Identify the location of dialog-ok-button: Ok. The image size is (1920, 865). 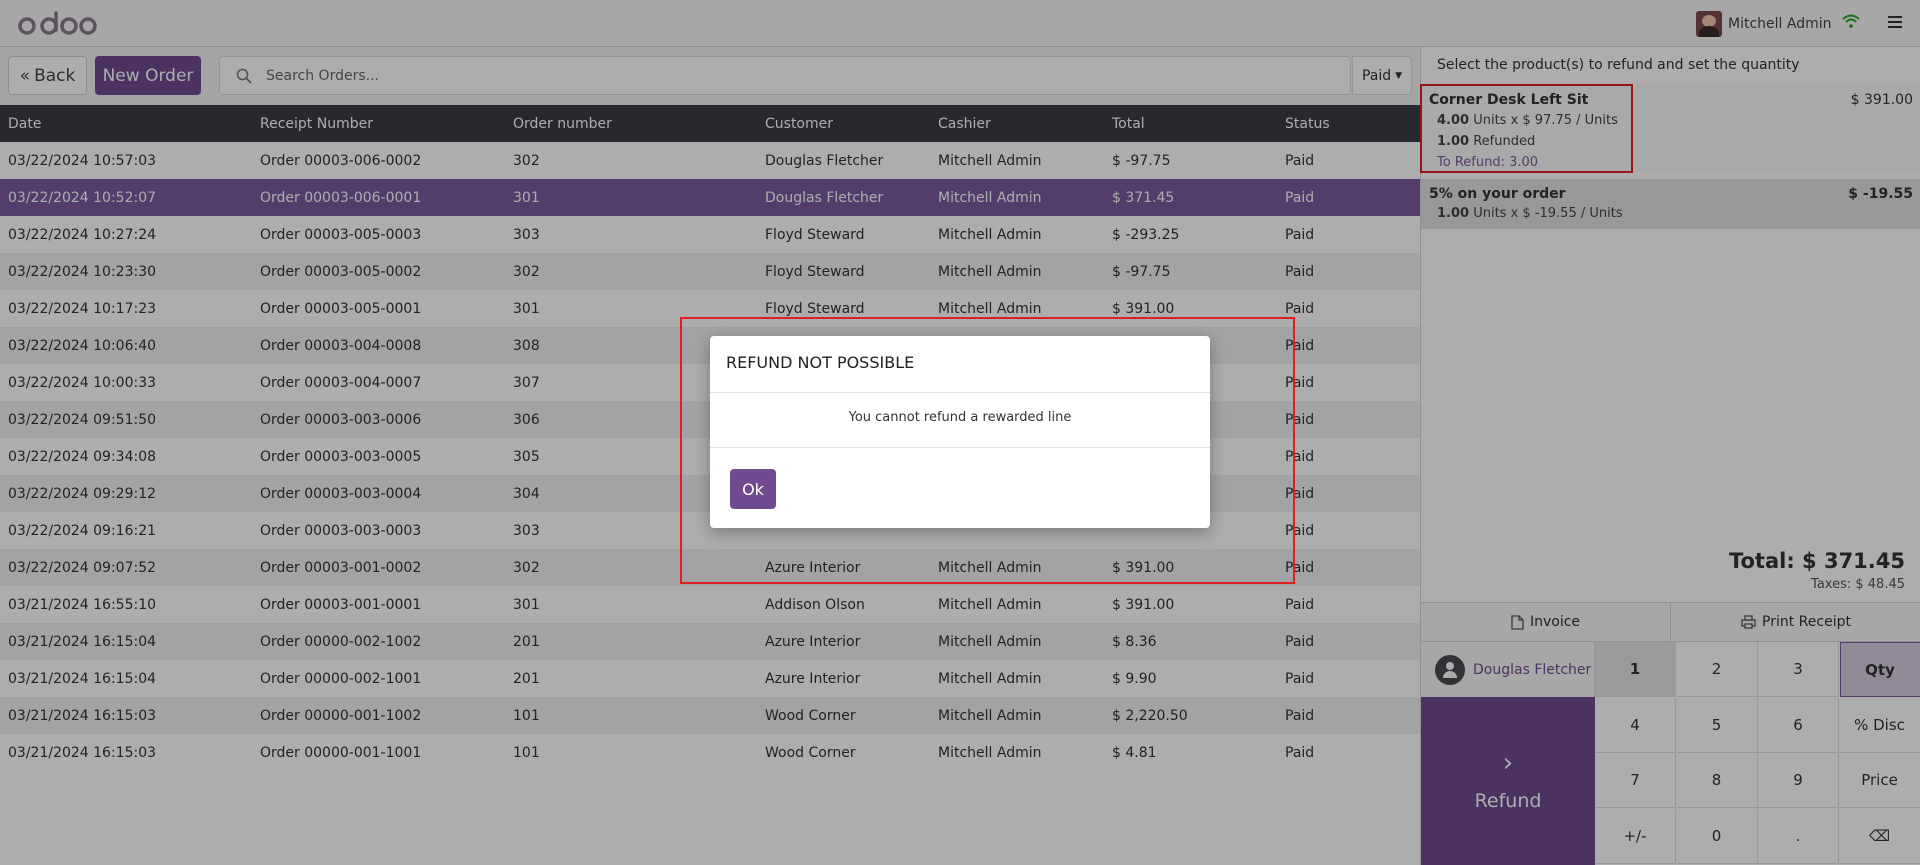
(753, 489).